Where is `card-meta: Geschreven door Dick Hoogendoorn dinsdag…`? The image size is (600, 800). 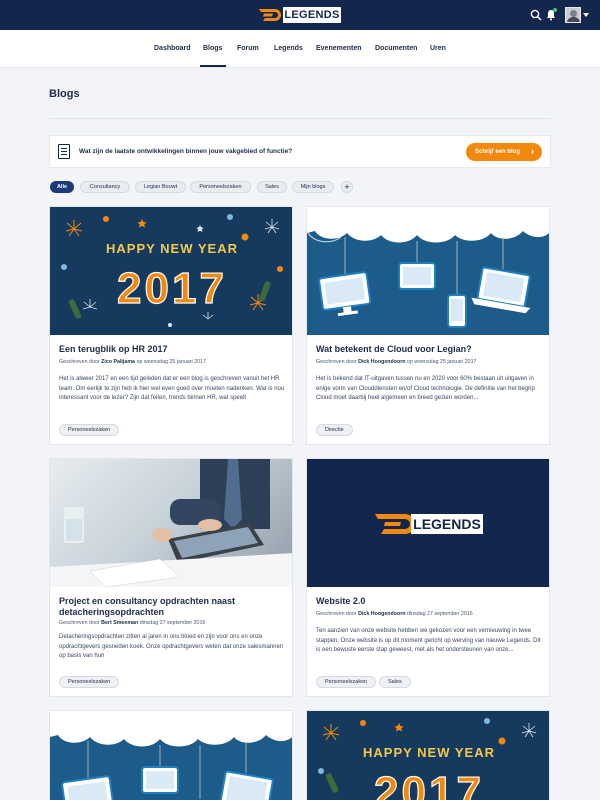 card-meta: Geschreven door Dick Hoogendoorn dinsdag… is located at coordinates (429, 614).